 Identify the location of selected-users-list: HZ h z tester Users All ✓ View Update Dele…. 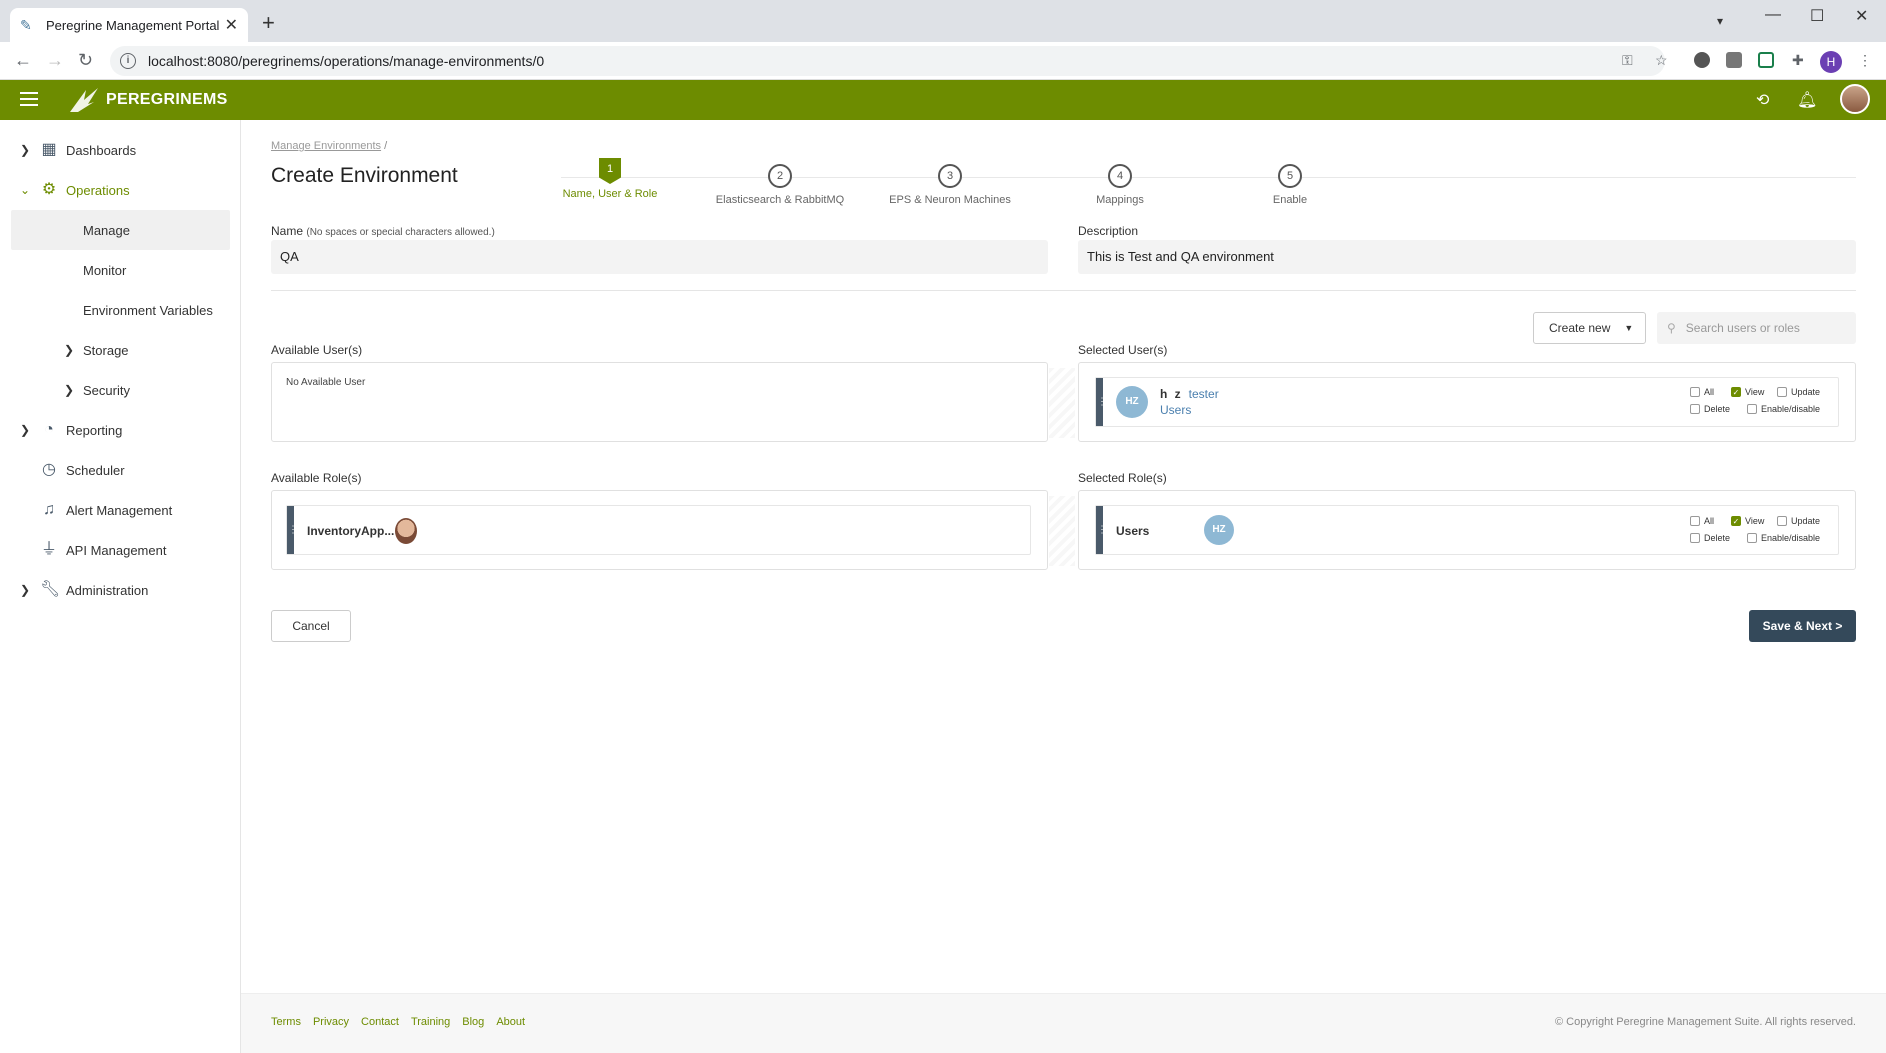
(1467, 402).